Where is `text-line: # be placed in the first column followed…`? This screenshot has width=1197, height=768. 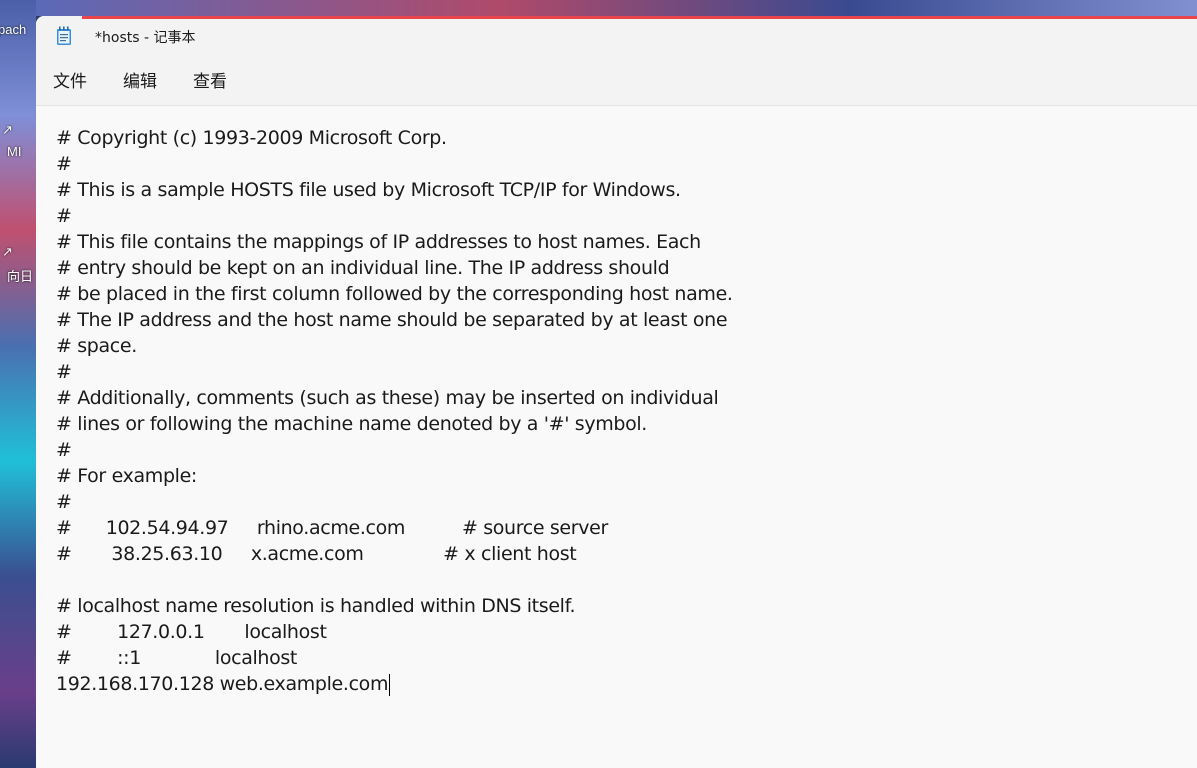
text-line: # be placed in the first column followed… is located at coordinates (394, 294).